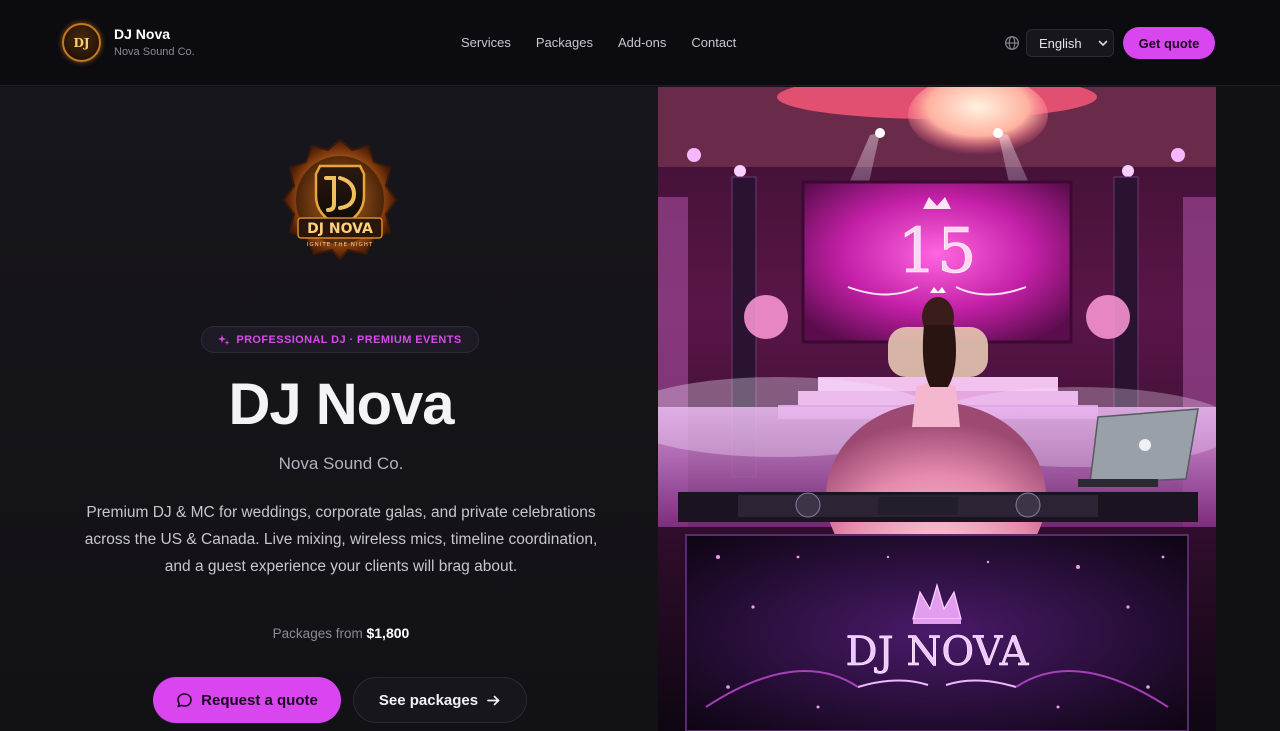 The height and width of the screenshot is (731, 1280). Describe the element at coordinates (1248, 409) in the screenshot. I see `page-gutter` at that location.